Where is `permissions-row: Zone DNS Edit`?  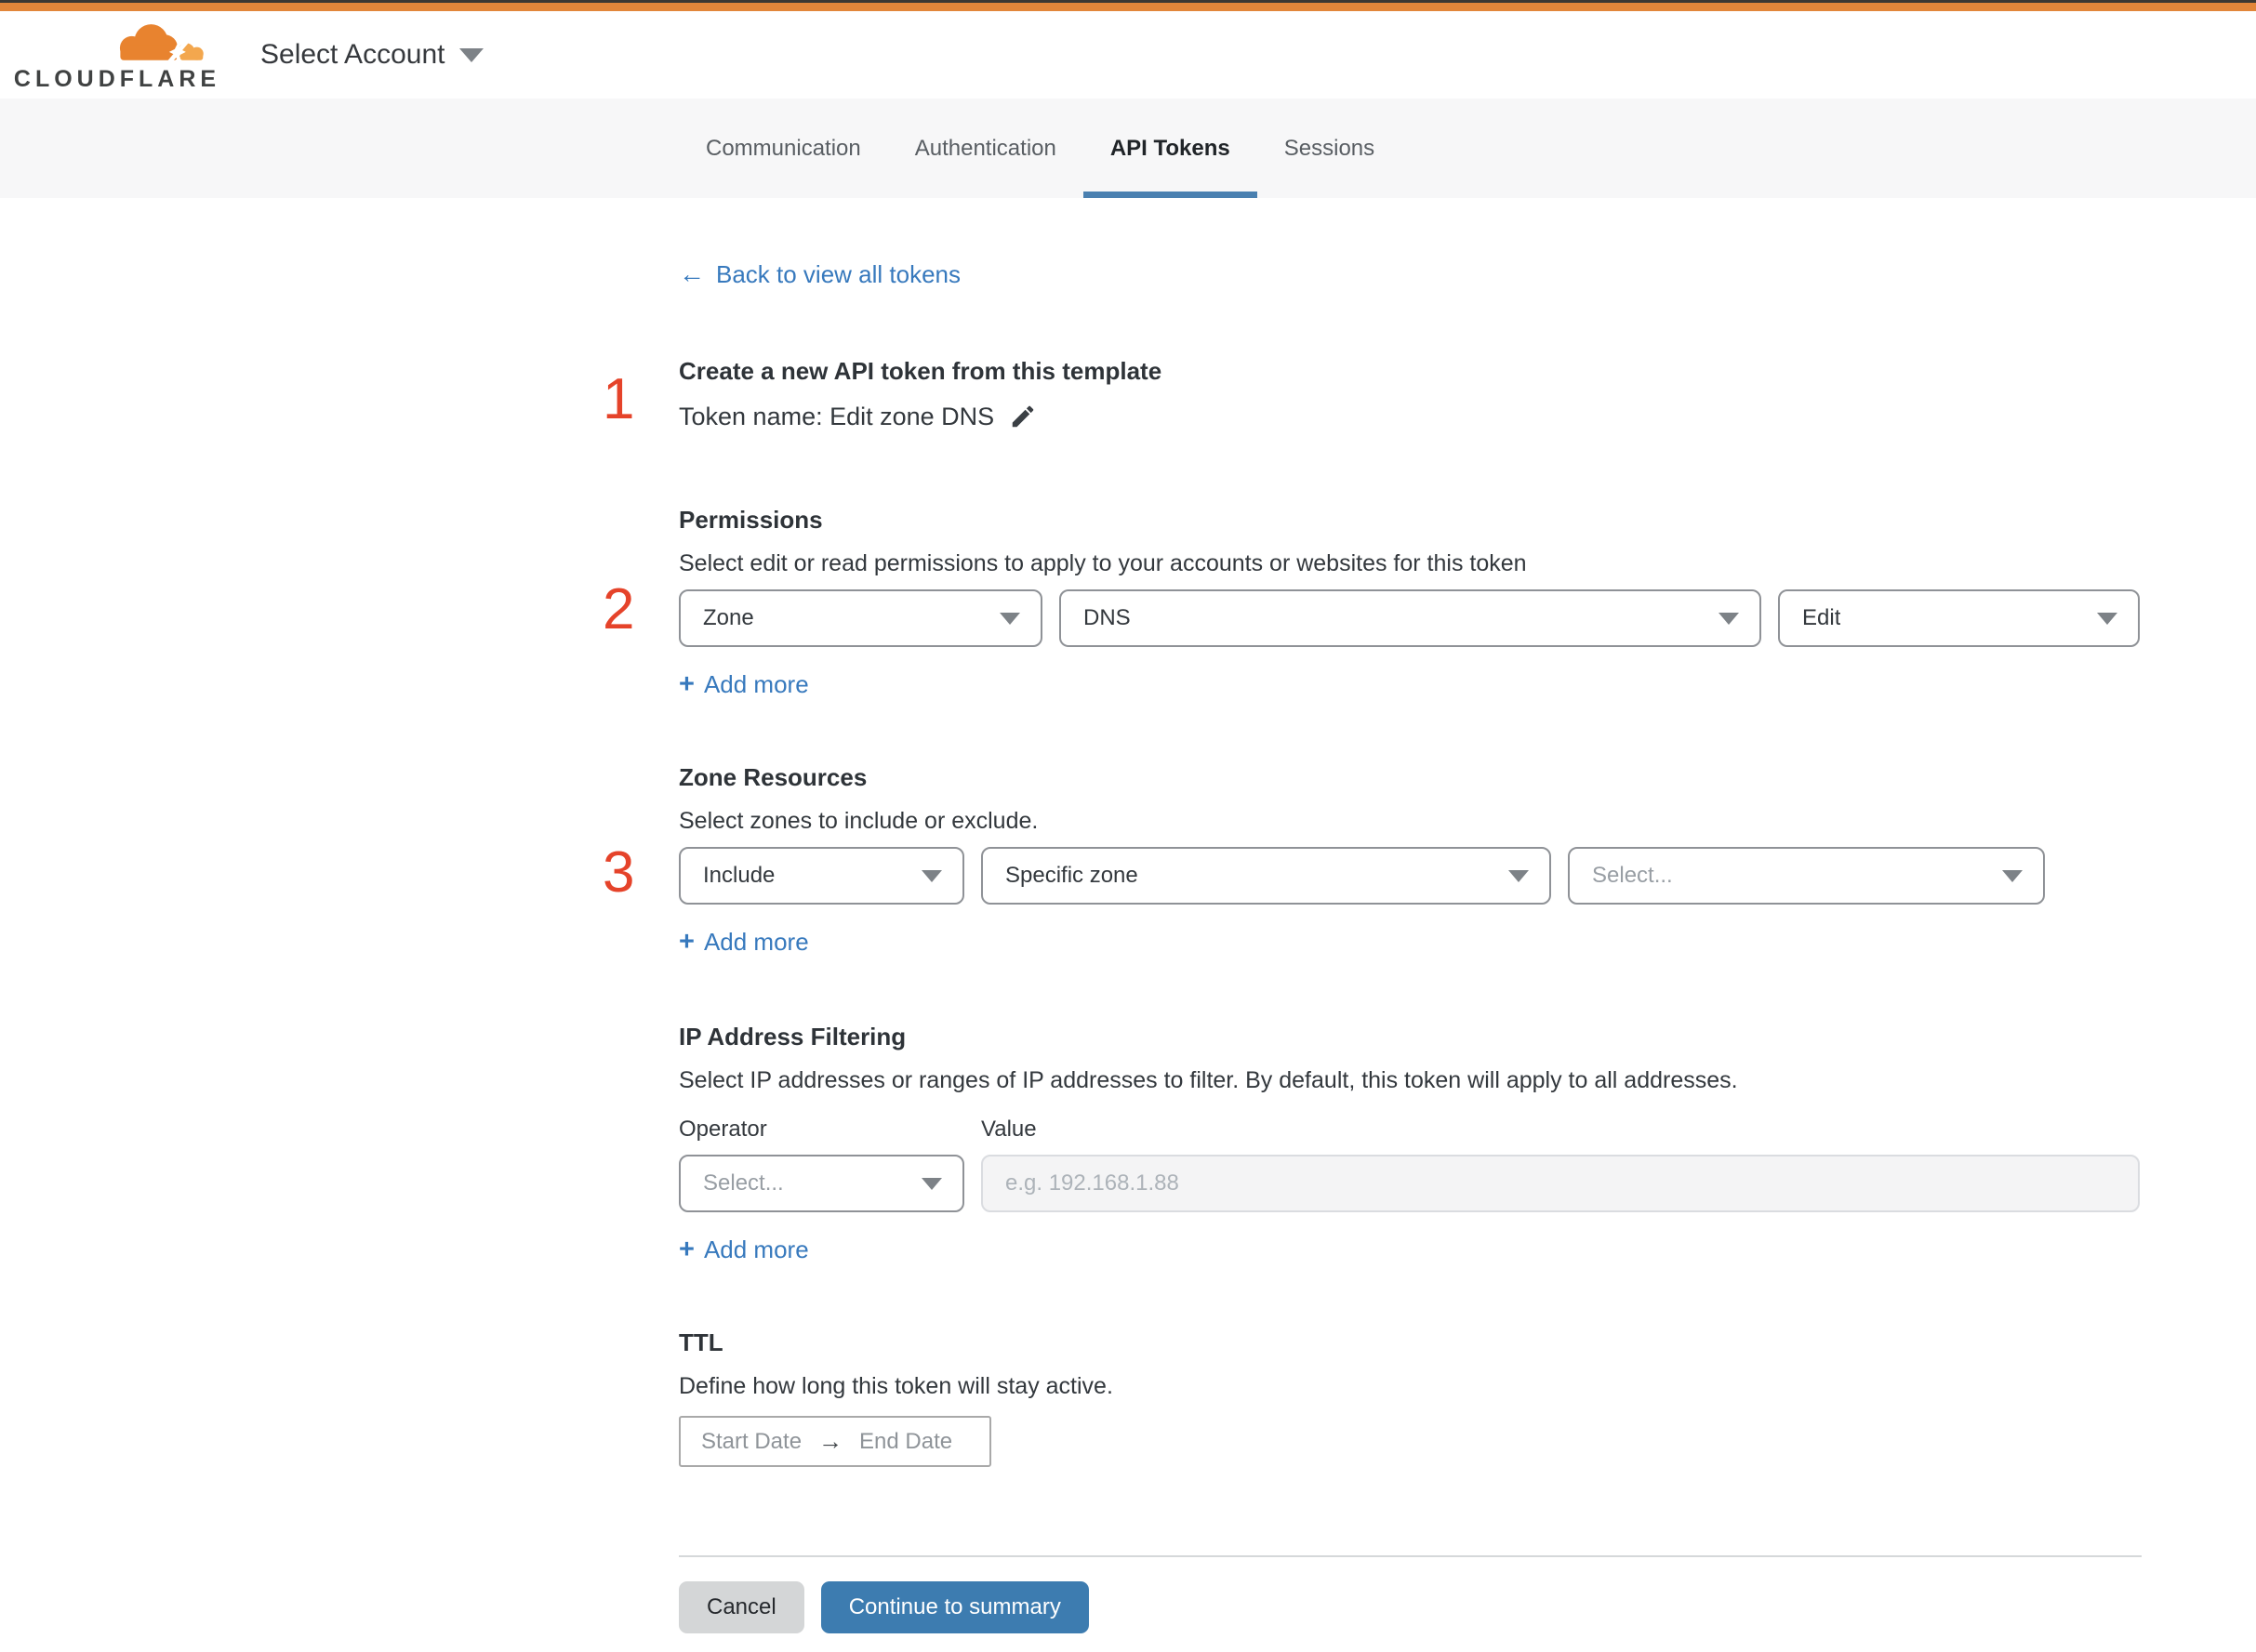
permissions-row: Zone DNS Edit is located at coordinates (1410, 618).